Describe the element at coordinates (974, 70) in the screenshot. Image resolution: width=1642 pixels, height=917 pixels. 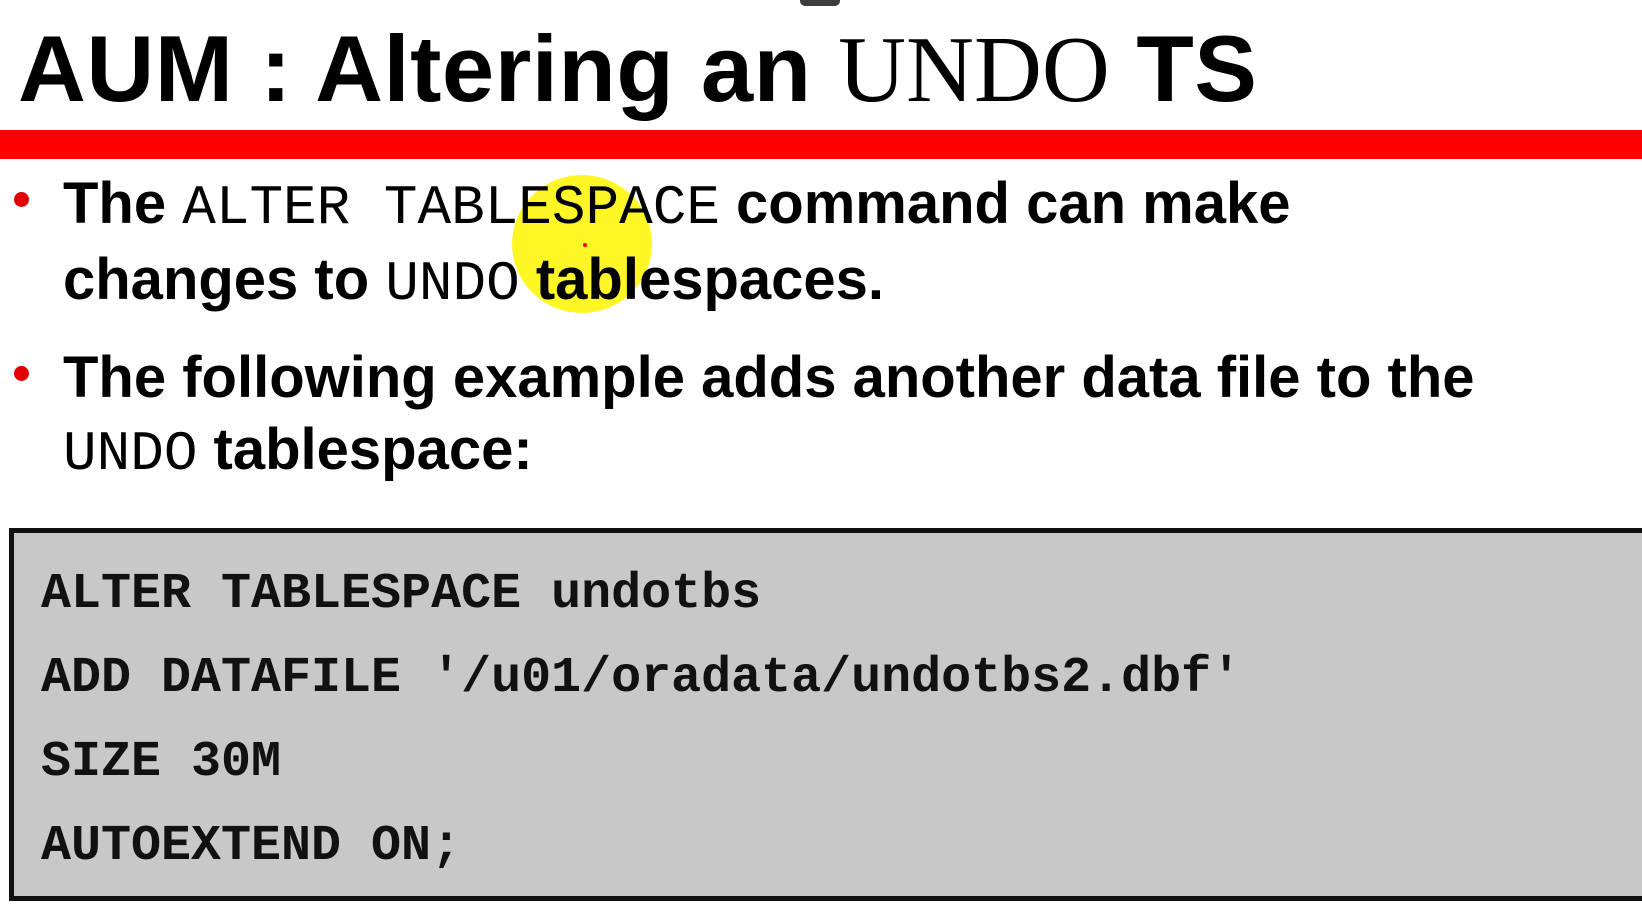
I see `title-undo: UNDO` at that location.